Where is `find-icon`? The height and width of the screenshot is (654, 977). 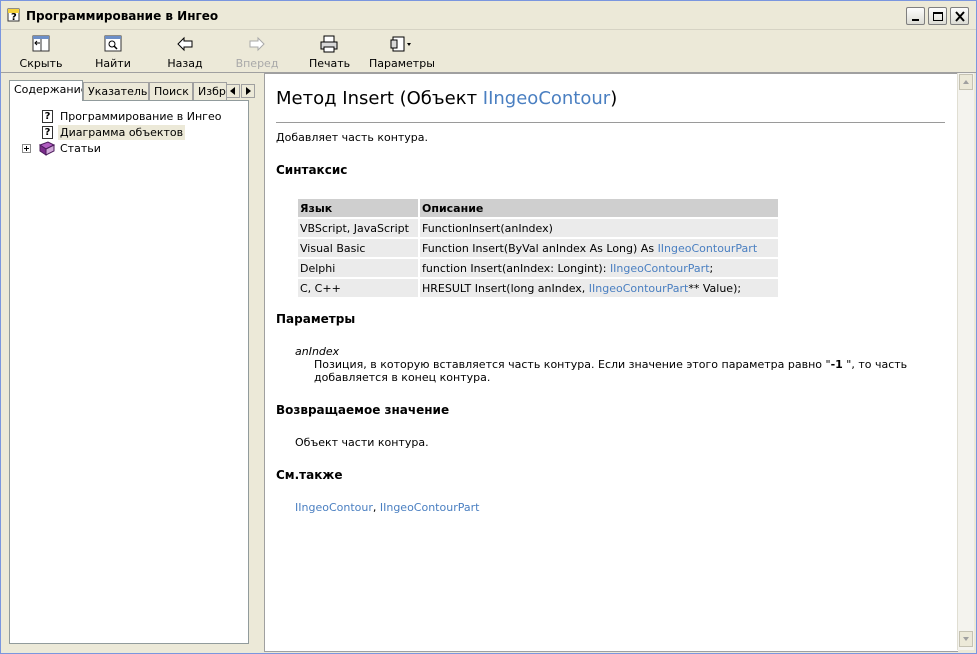
find-icon is located at coordinates (113, 43).